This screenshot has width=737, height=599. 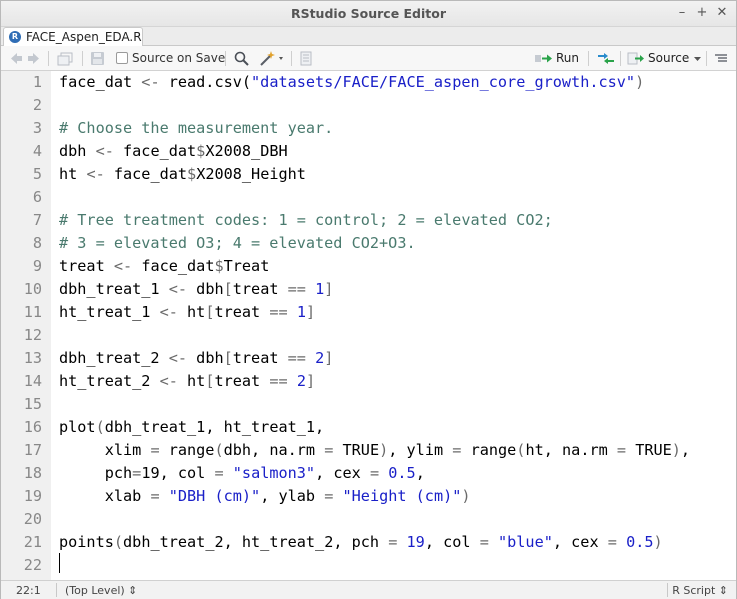 I want to click on file-type-selector: R Script ⇕, so click(x=700, y=590).